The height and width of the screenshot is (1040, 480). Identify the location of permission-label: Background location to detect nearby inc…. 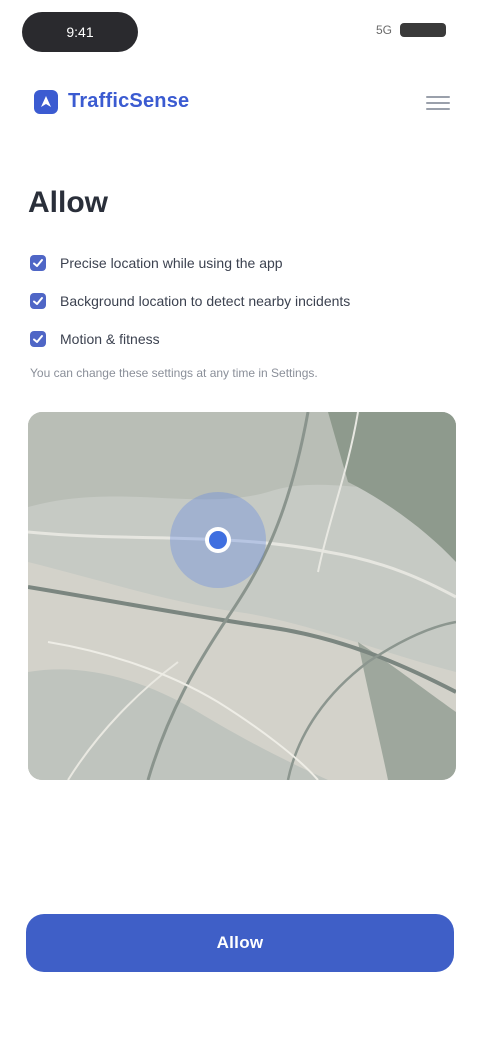
(205, 301).